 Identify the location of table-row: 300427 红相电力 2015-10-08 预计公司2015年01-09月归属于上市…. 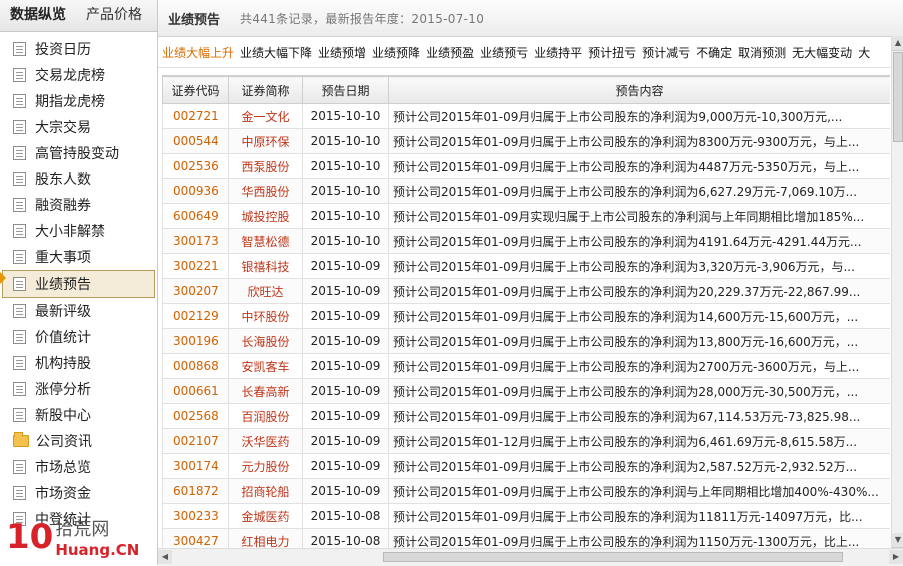
(526, 538).